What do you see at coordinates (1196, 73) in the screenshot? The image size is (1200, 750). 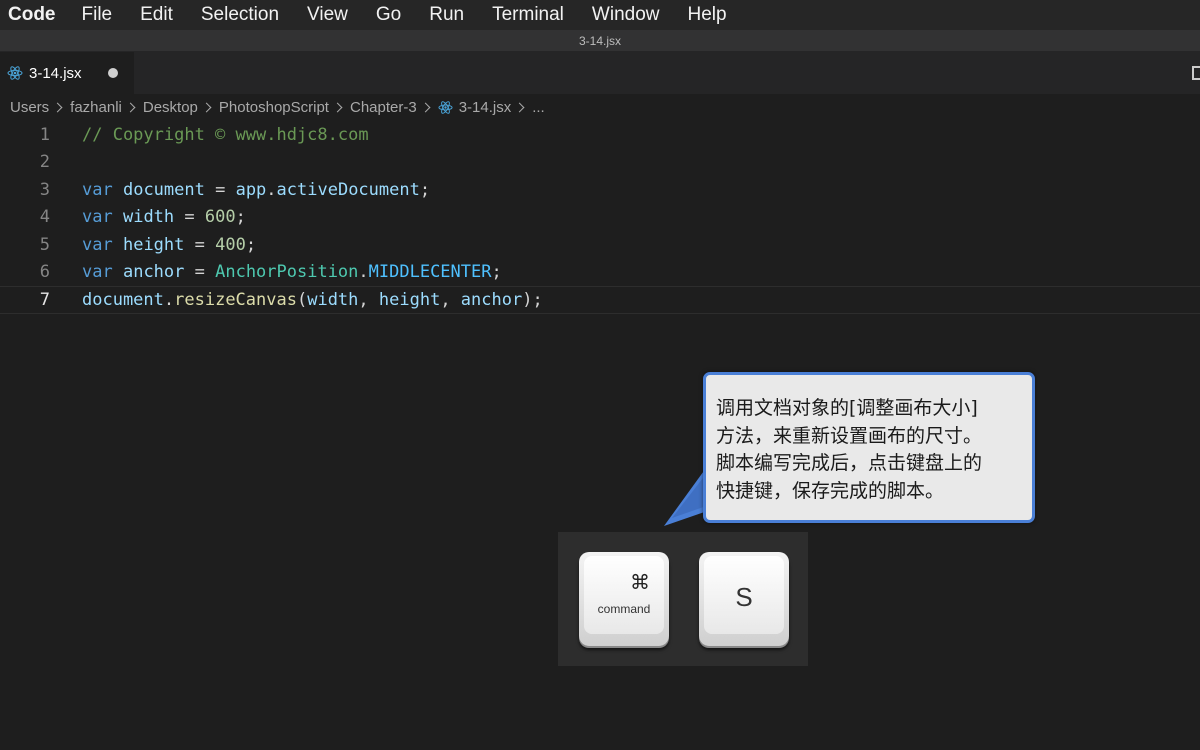 I see `split-editor-icon` at bounding box center [1196, 73].